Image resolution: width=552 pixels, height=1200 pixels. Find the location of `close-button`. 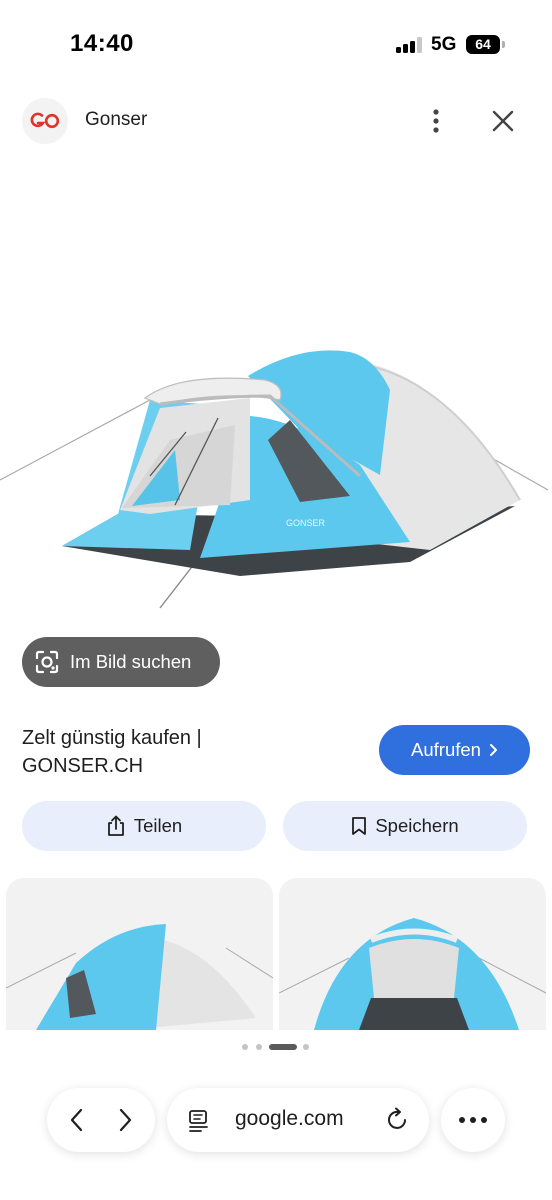

close-button is located at coordinates (503, 121).